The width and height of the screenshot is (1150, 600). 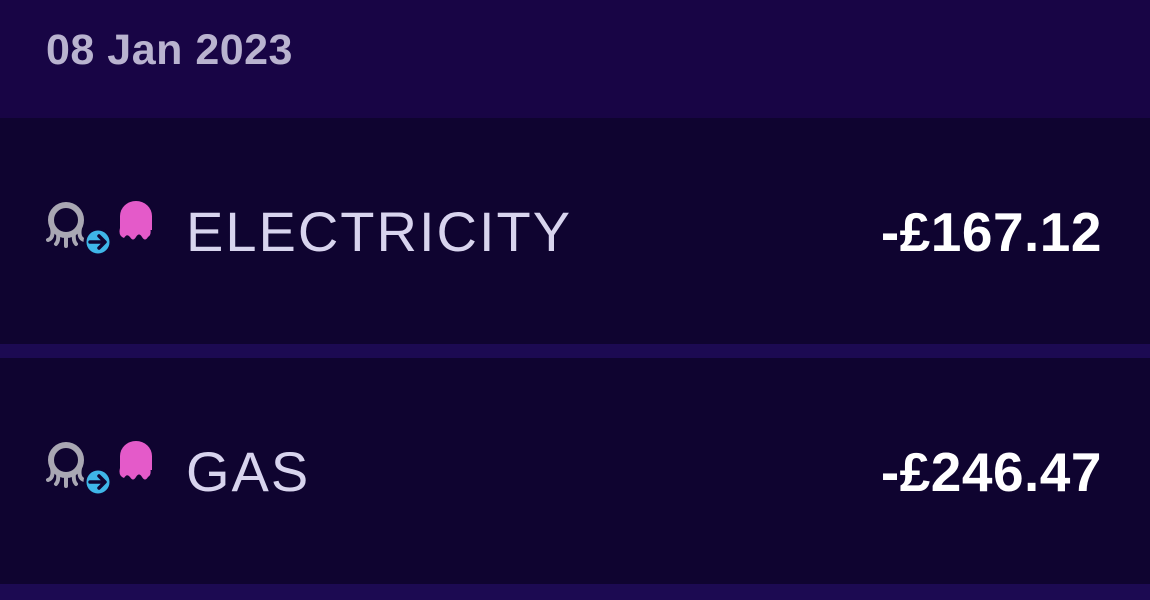 I want to click on date-label: 08 Jan 2023, so click(x=169, y=50).